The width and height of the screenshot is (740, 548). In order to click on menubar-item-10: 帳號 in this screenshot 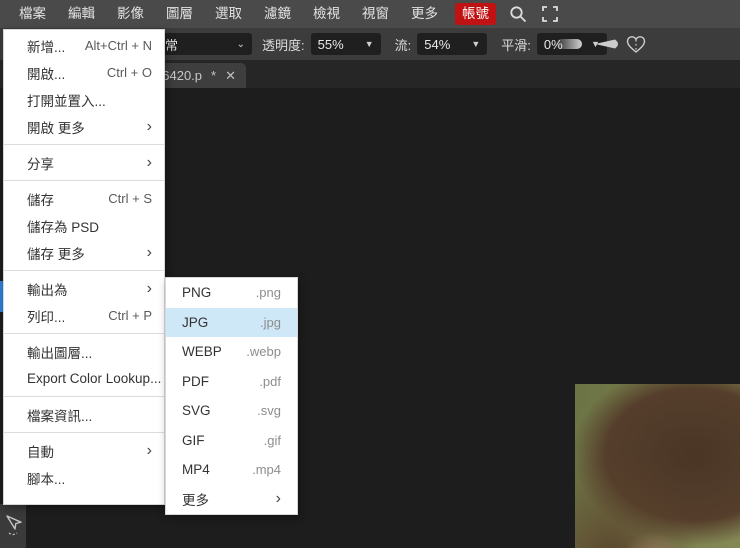, I will do `click(475, 14)`.